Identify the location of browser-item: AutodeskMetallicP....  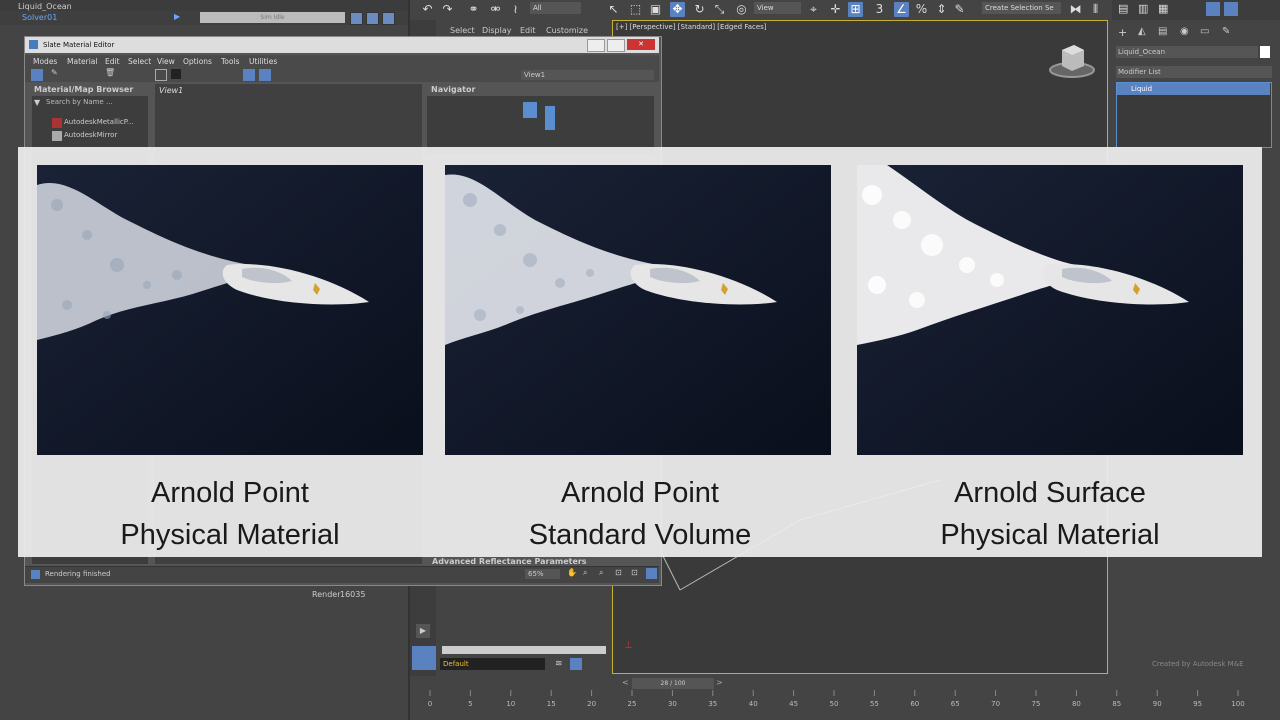
(99, 122).